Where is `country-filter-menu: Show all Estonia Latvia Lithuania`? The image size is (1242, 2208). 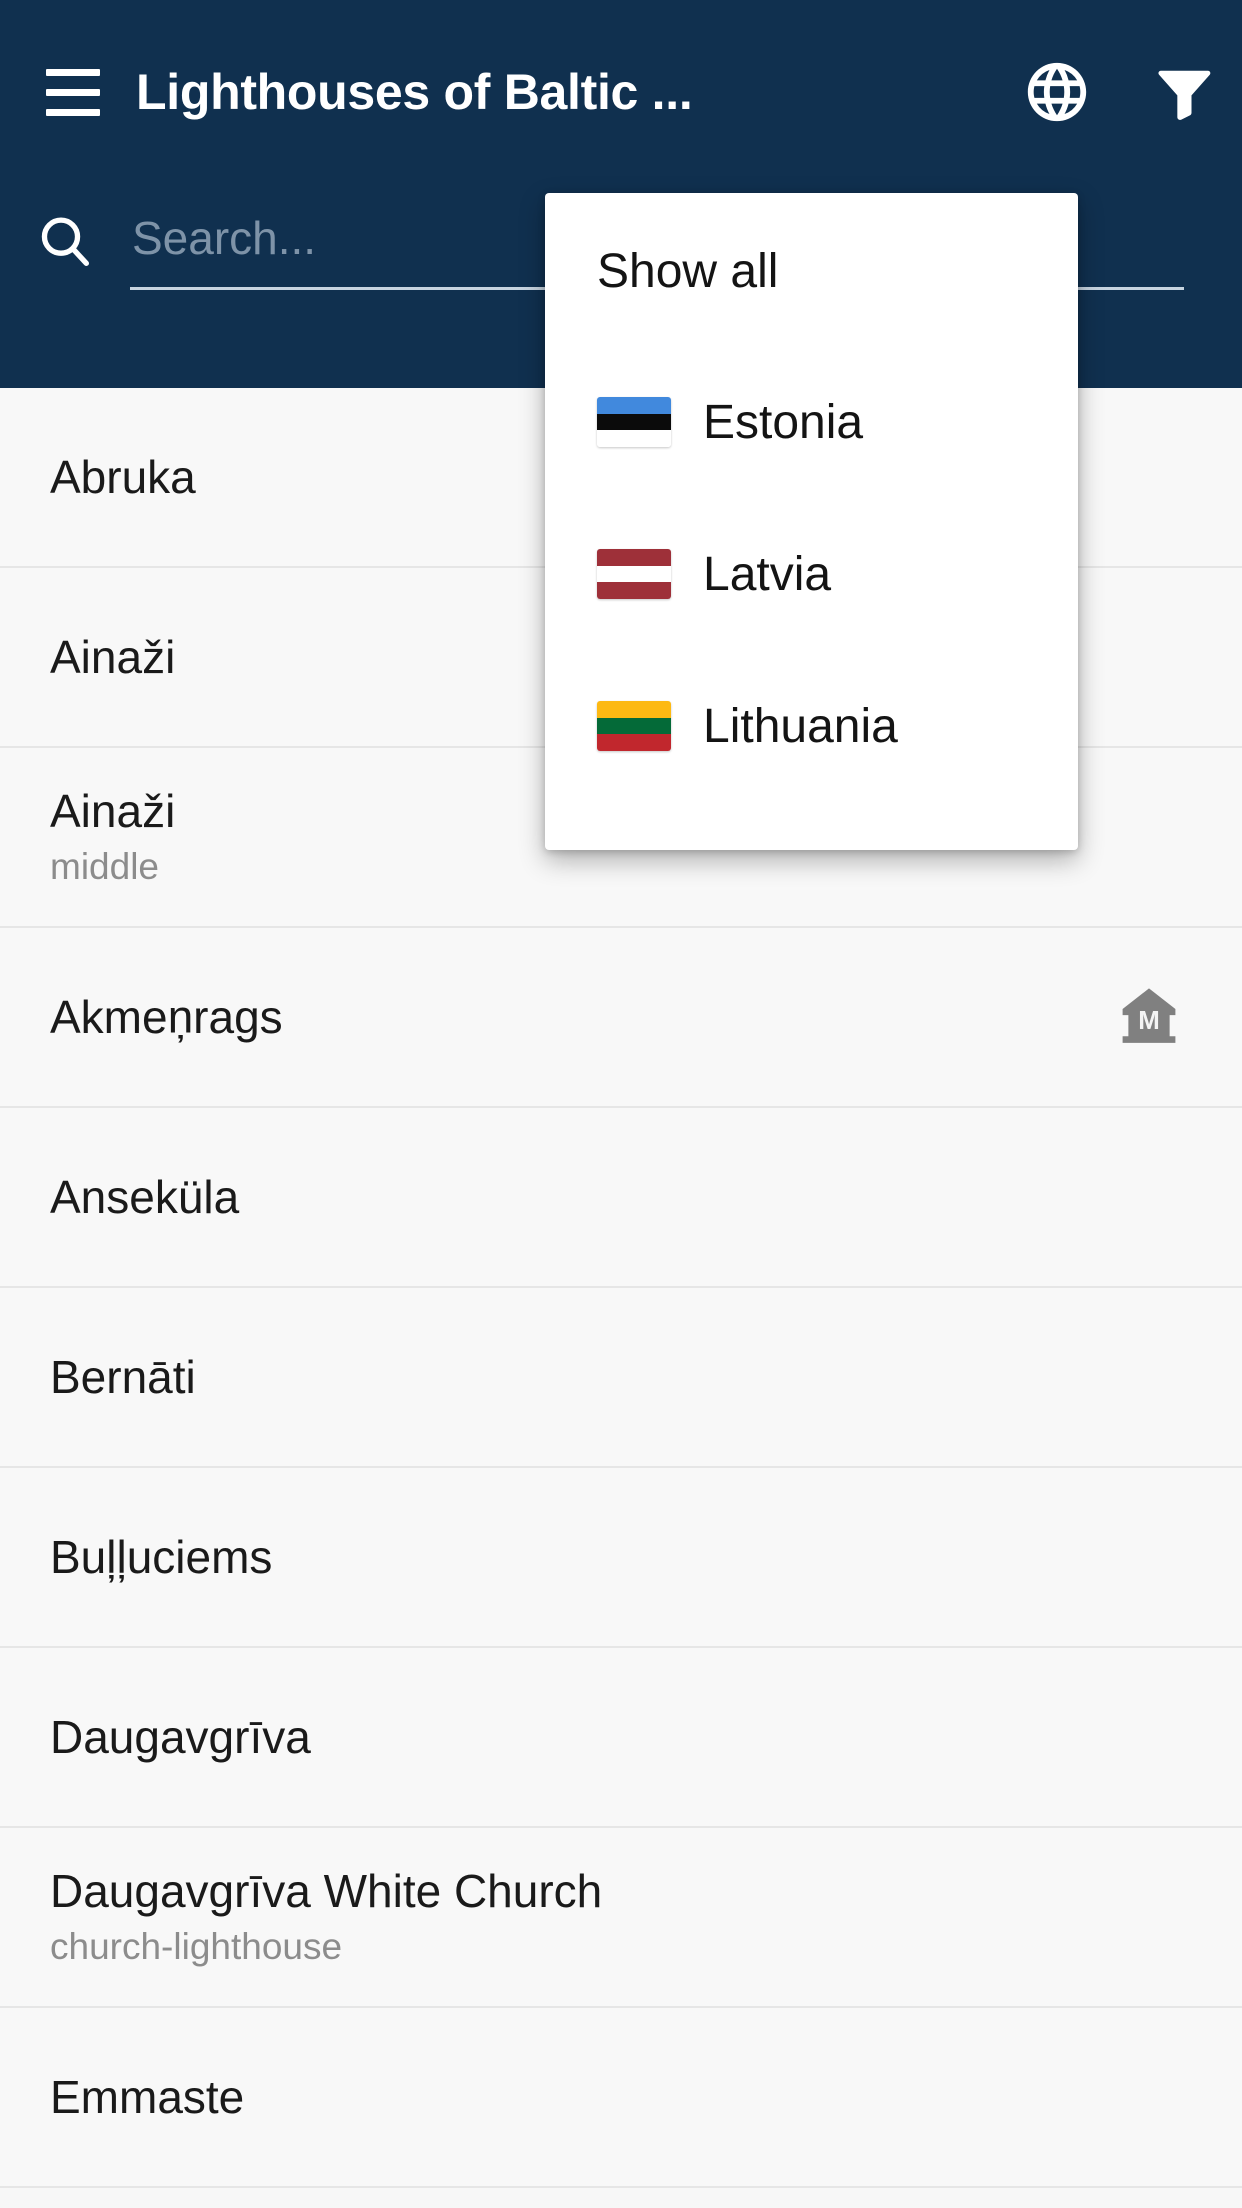
country-filter-menu: Show all Estonia Latvia Lithuania is located at coordinates (811, 521).